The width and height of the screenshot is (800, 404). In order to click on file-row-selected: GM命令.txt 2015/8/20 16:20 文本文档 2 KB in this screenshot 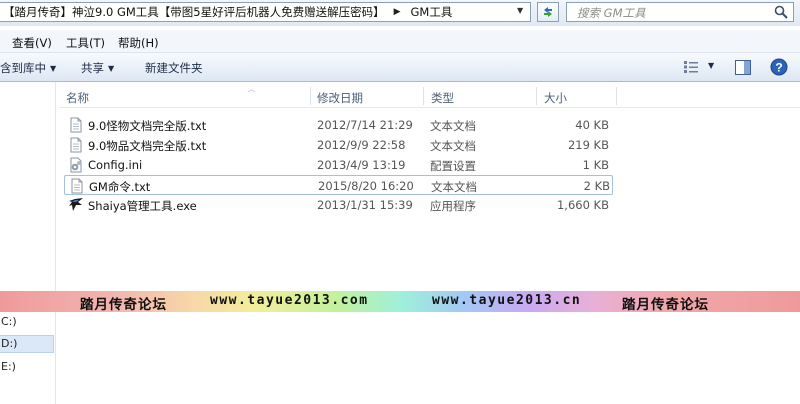, I will do `click(338, 185)`.